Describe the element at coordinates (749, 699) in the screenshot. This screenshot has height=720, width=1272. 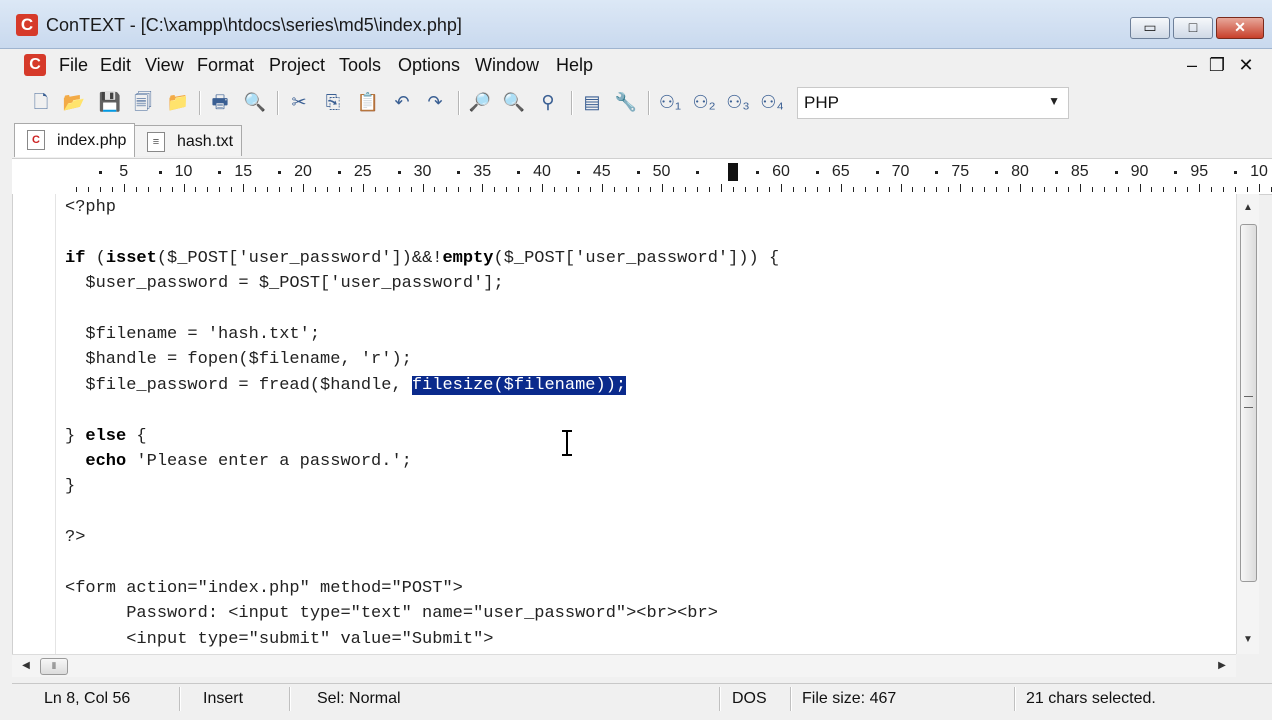
I see `line-endings: DOS` at that location.